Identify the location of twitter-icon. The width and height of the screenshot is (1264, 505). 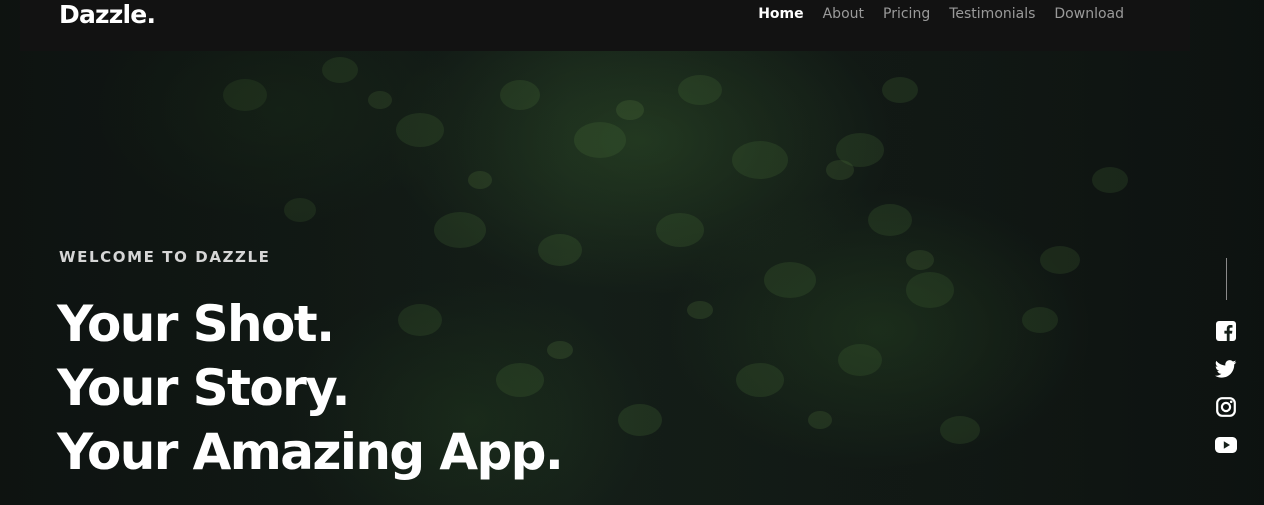
(1226, 369).